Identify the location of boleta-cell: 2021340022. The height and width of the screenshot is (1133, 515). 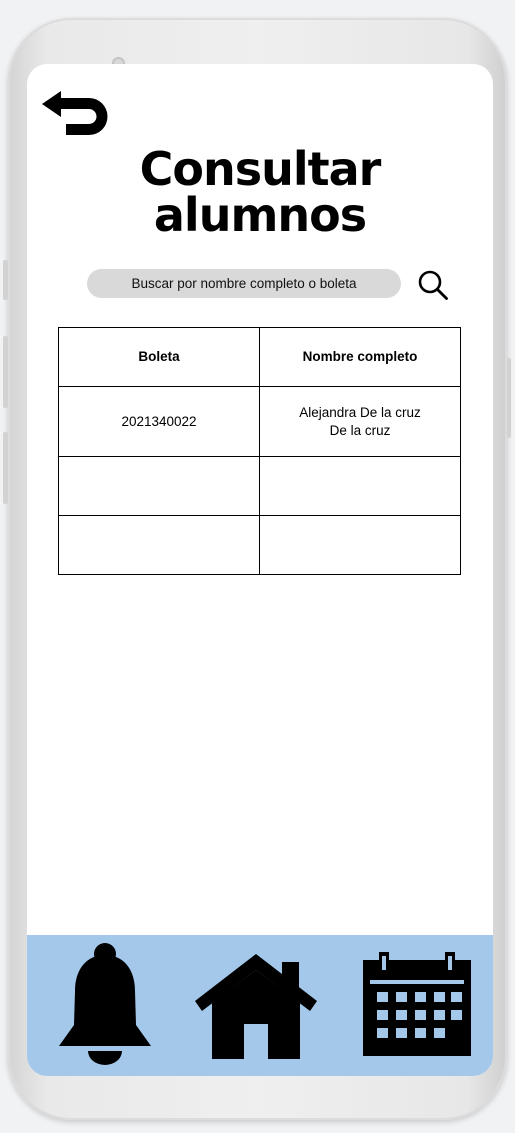
(159, 421).